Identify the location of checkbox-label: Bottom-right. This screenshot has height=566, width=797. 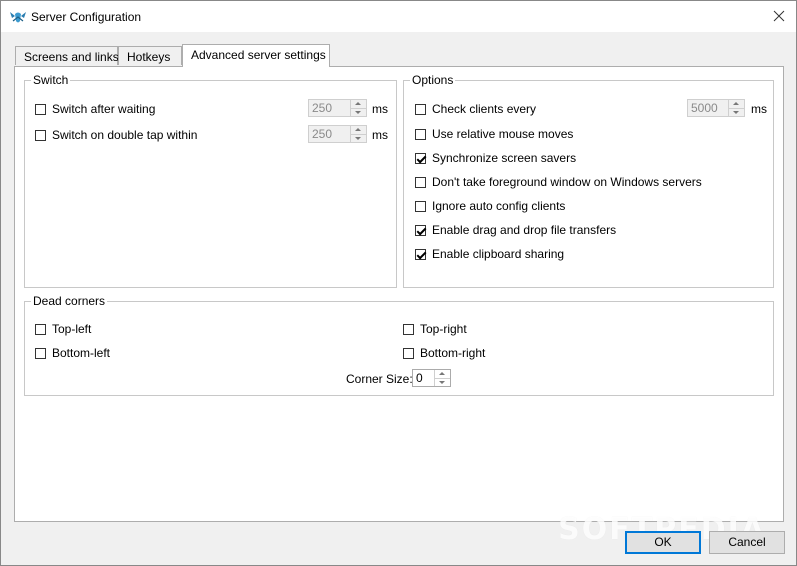
(453, 353).